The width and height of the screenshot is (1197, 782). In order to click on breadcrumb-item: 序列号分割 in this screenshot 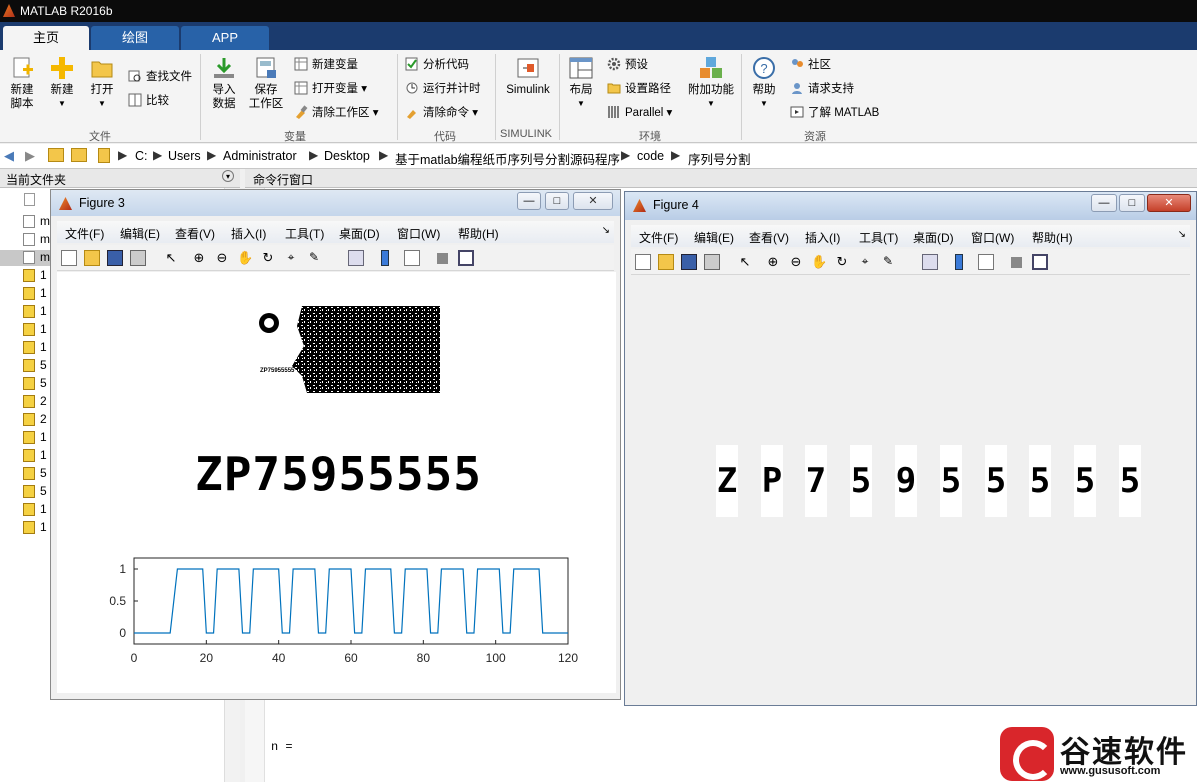, I will do `click(719, 158)`.